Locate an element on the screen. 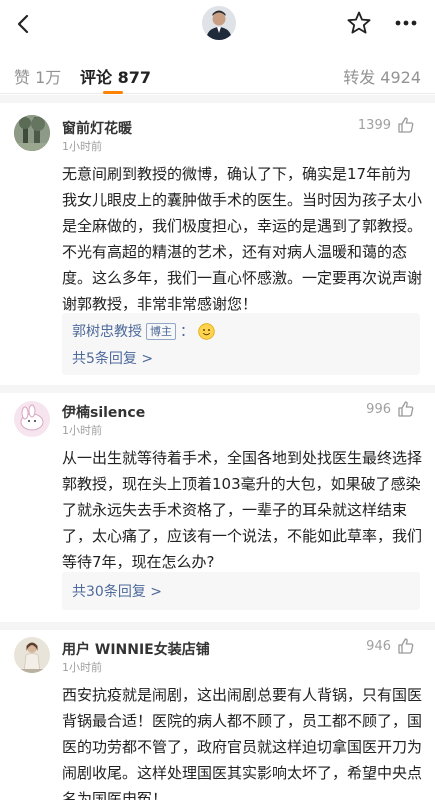 The width and height of the screenshot is (435, 800). tab-likes: 赞 1万 is located at coordinates (37, 76).